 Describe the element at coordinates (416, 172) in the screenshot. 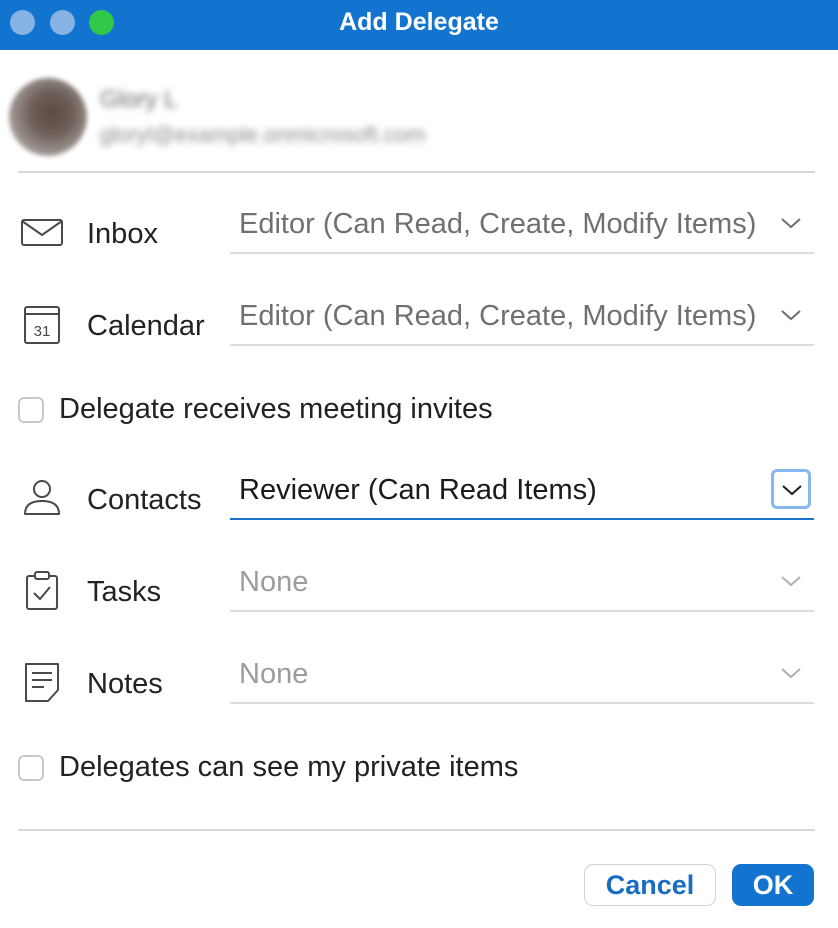

I see `header-divider` at that location.